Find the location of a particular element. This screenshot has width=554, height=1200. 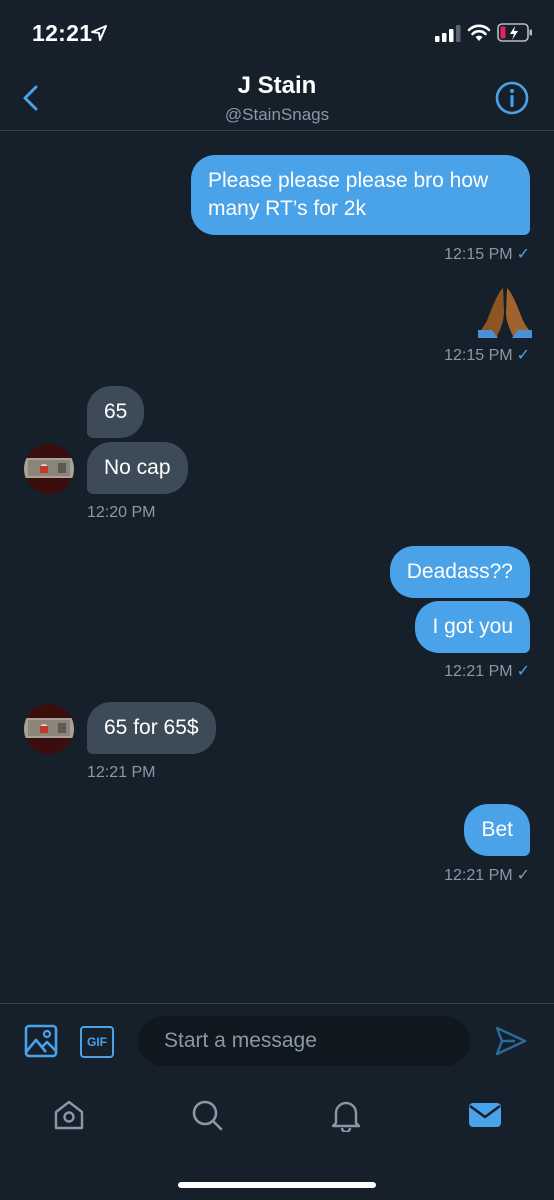

conversation-header: J Stain @StainSnags is located at coordinates (277, 97).